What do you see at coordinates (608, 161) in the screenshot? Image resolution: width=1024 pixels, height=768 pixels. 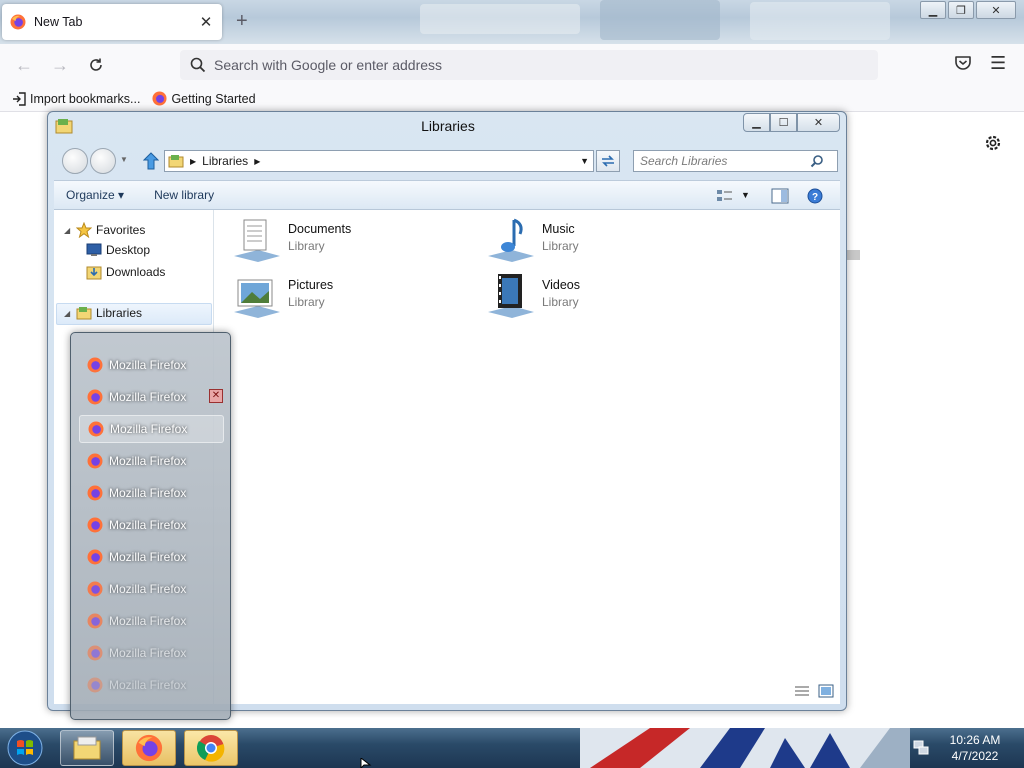 I see `refresh-button` at bounding box center [608, 161].